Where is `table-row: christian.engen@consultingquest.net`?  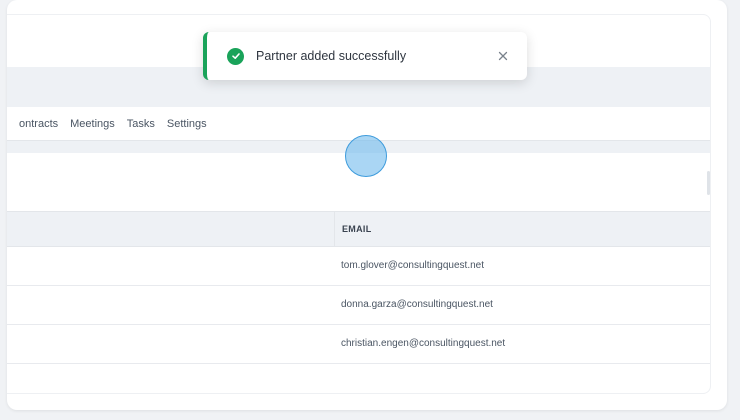
table-row: christian.engen@consultingquest.net is located at coordinates (358, 344).